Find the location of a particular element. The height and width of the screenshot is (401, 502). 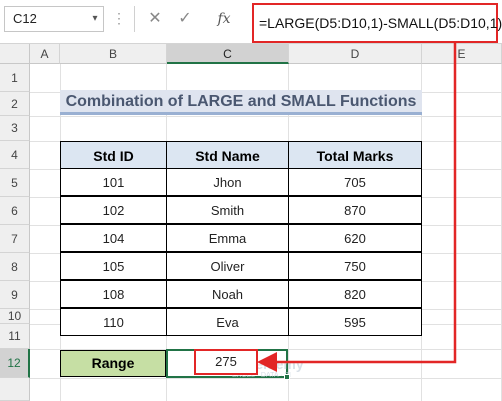

table-cell: 108 is located at coordinates (113, 294).